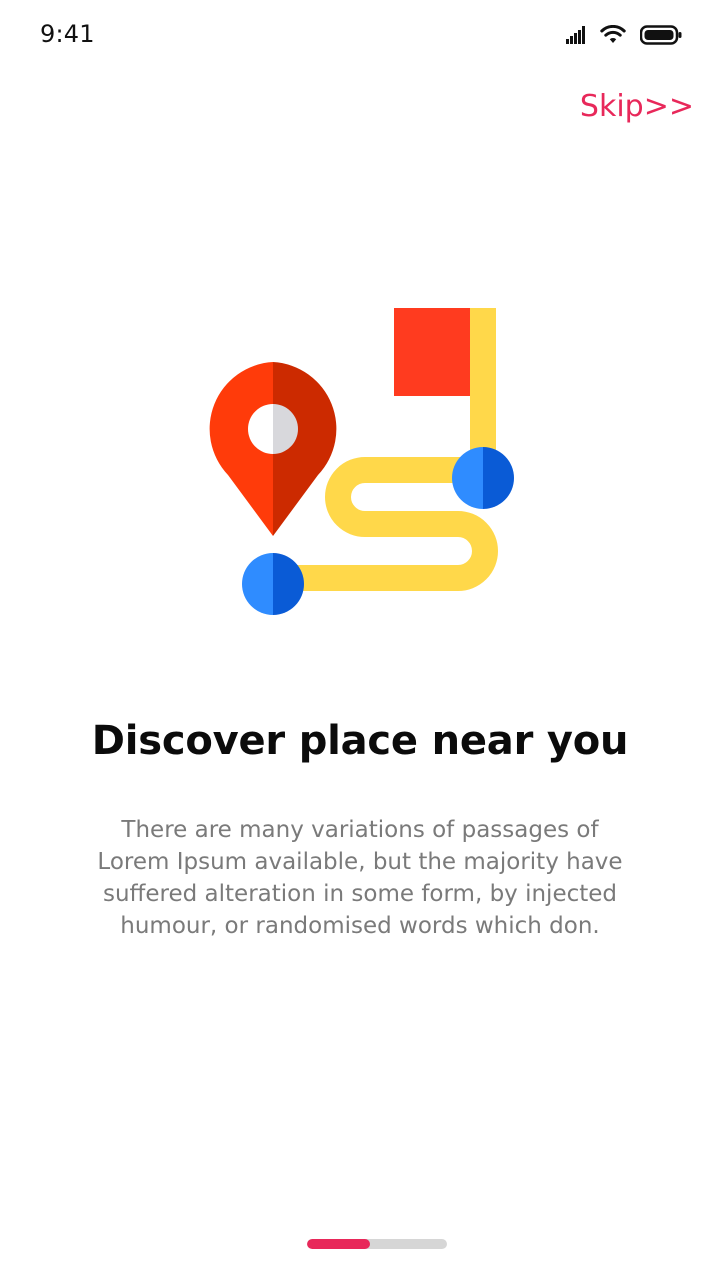  What do you see at coordinates (273, 584) in the screenshot?
I see `route-node-bottom-icon` at bounding box center [273, 584].